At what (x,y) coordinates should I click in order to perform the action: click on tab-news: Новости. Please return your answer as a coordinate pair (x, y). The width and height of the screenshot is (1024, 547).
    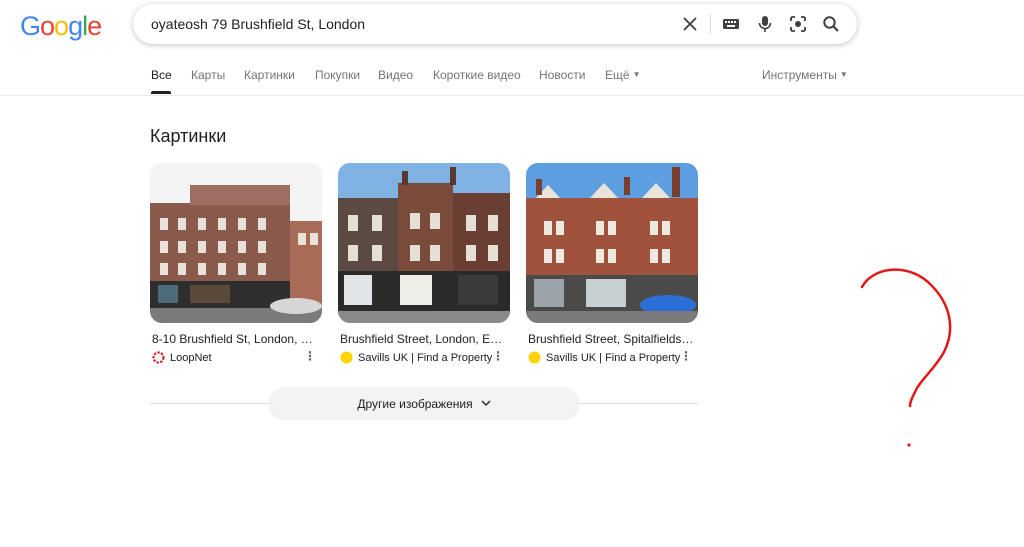
    Looking at the image, I should click on (562, 75).